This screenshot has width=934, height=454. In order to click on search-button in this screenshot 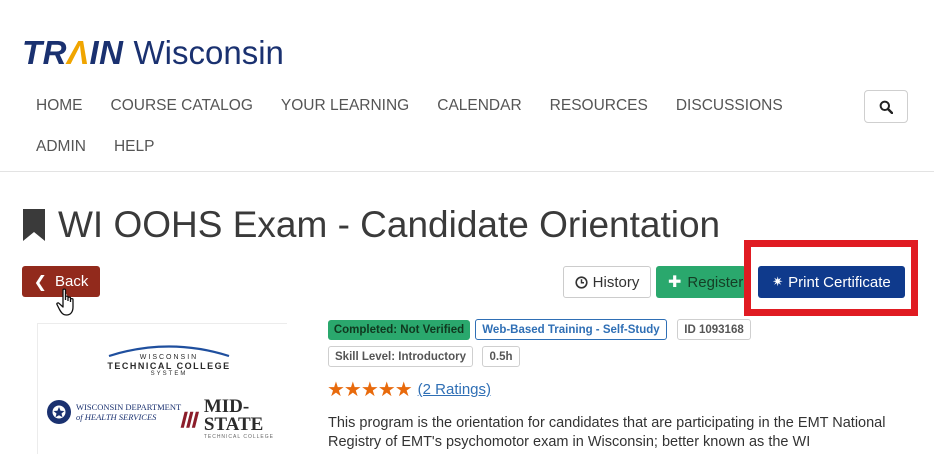, I will do `click(886, 106)`.